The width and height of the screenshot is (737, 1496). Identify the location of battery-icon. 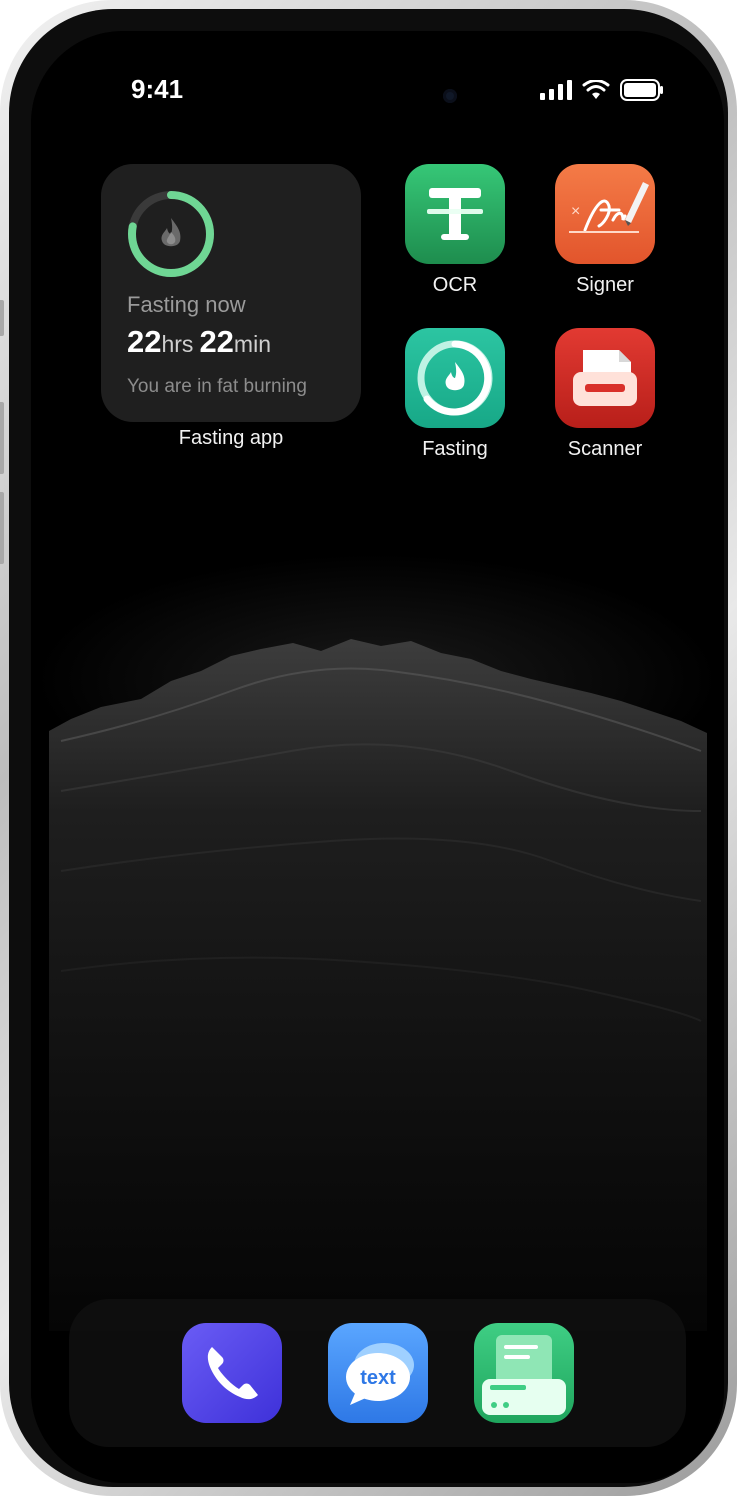
(641, 90).